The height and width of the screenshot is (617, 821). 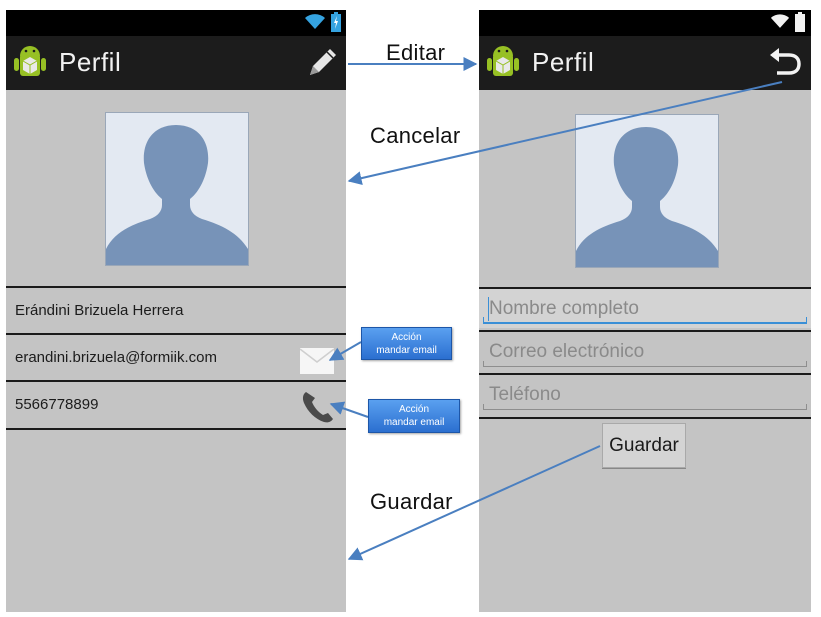 What do you see at coordinates (414, 416) in the screenshot?
I see `phone-action-callout: Acción mandar email` at bounding box center [414, 416].